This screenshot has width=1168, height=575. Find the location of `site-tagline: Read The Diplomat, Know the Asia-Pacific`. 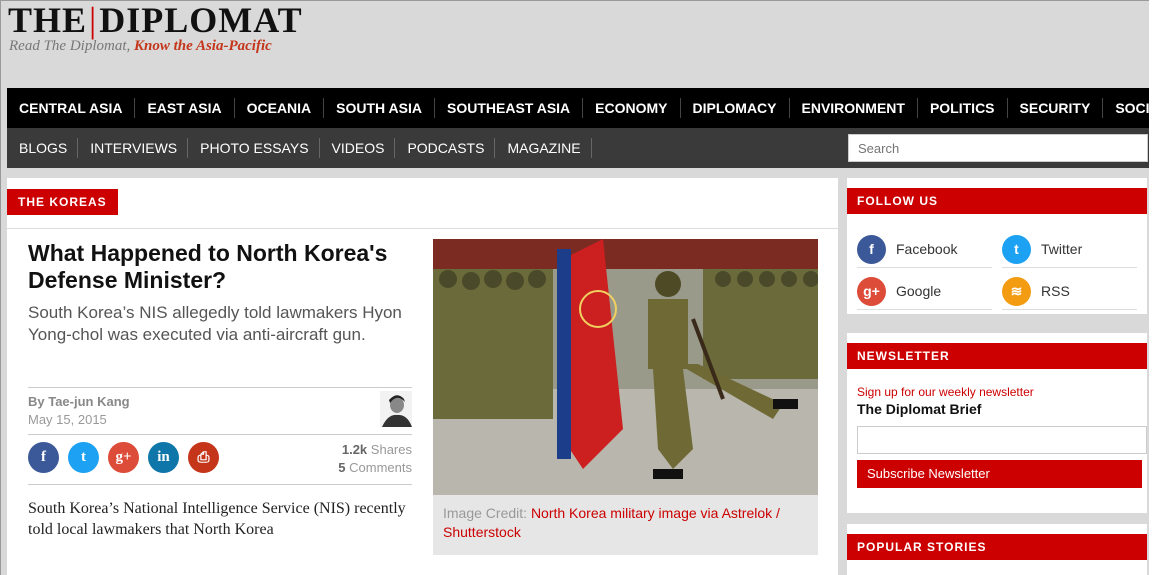

site-tagline: Read The Diplomat, Know the Asia-Pacific is located at coordinates (140, 46).